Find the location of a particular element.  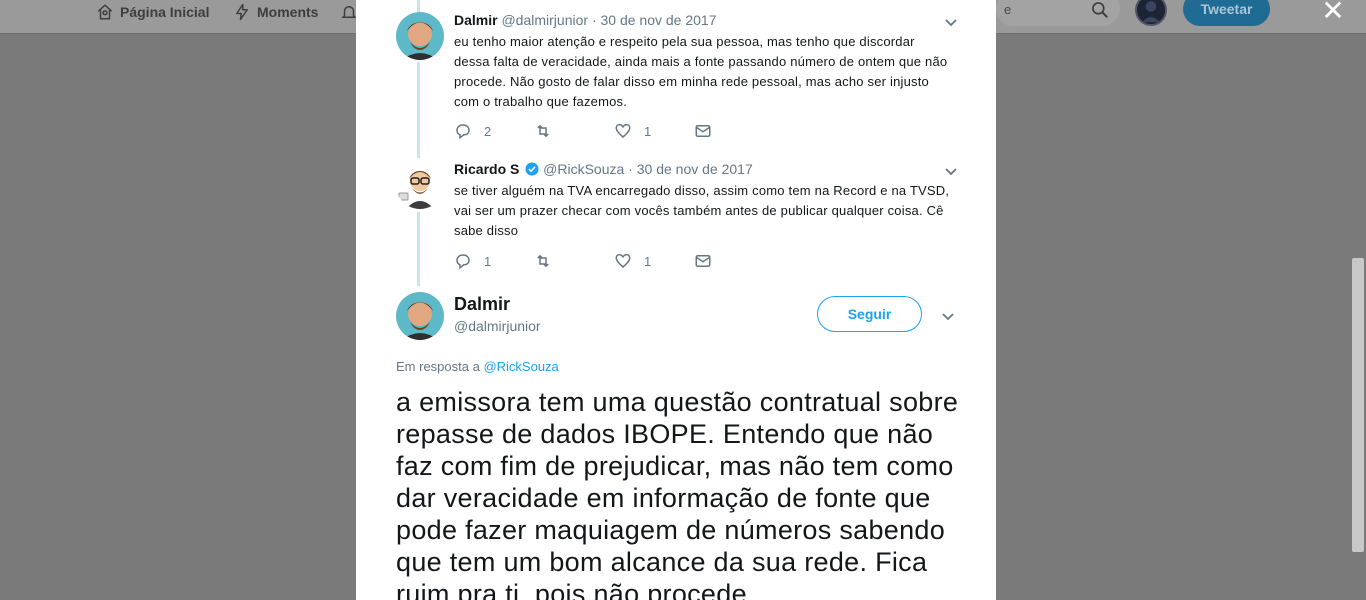

reply-prefix: Em resposta a is located at coordinates (438, 366).